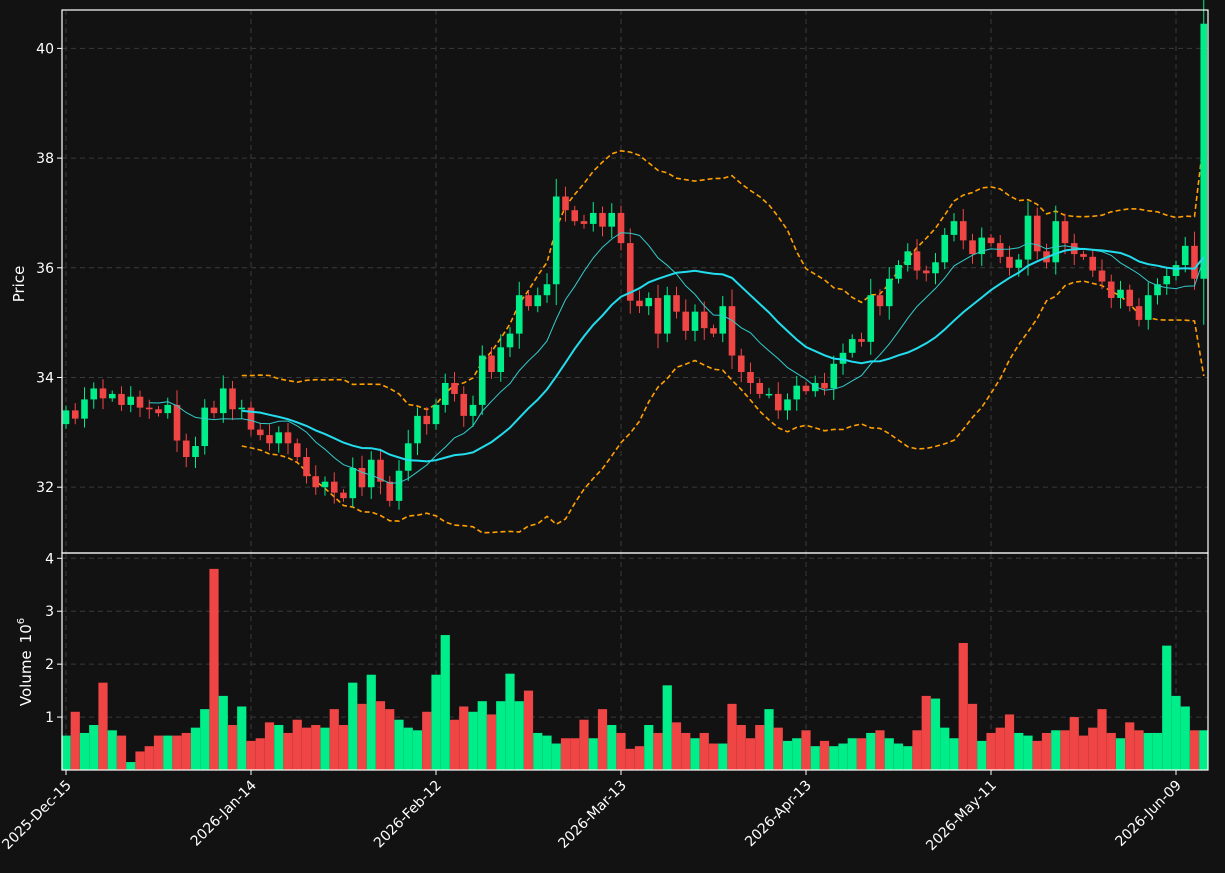  I want to click on price-ytick-label: 34, so click(45, 378).